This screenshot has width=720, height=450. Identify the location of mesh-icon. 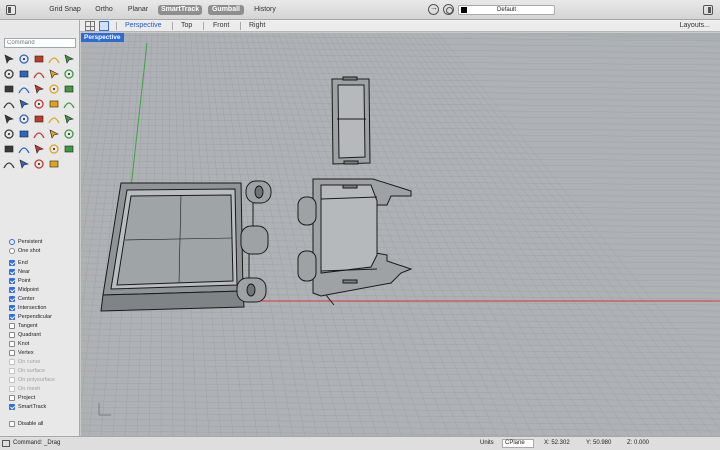
(24, 104).